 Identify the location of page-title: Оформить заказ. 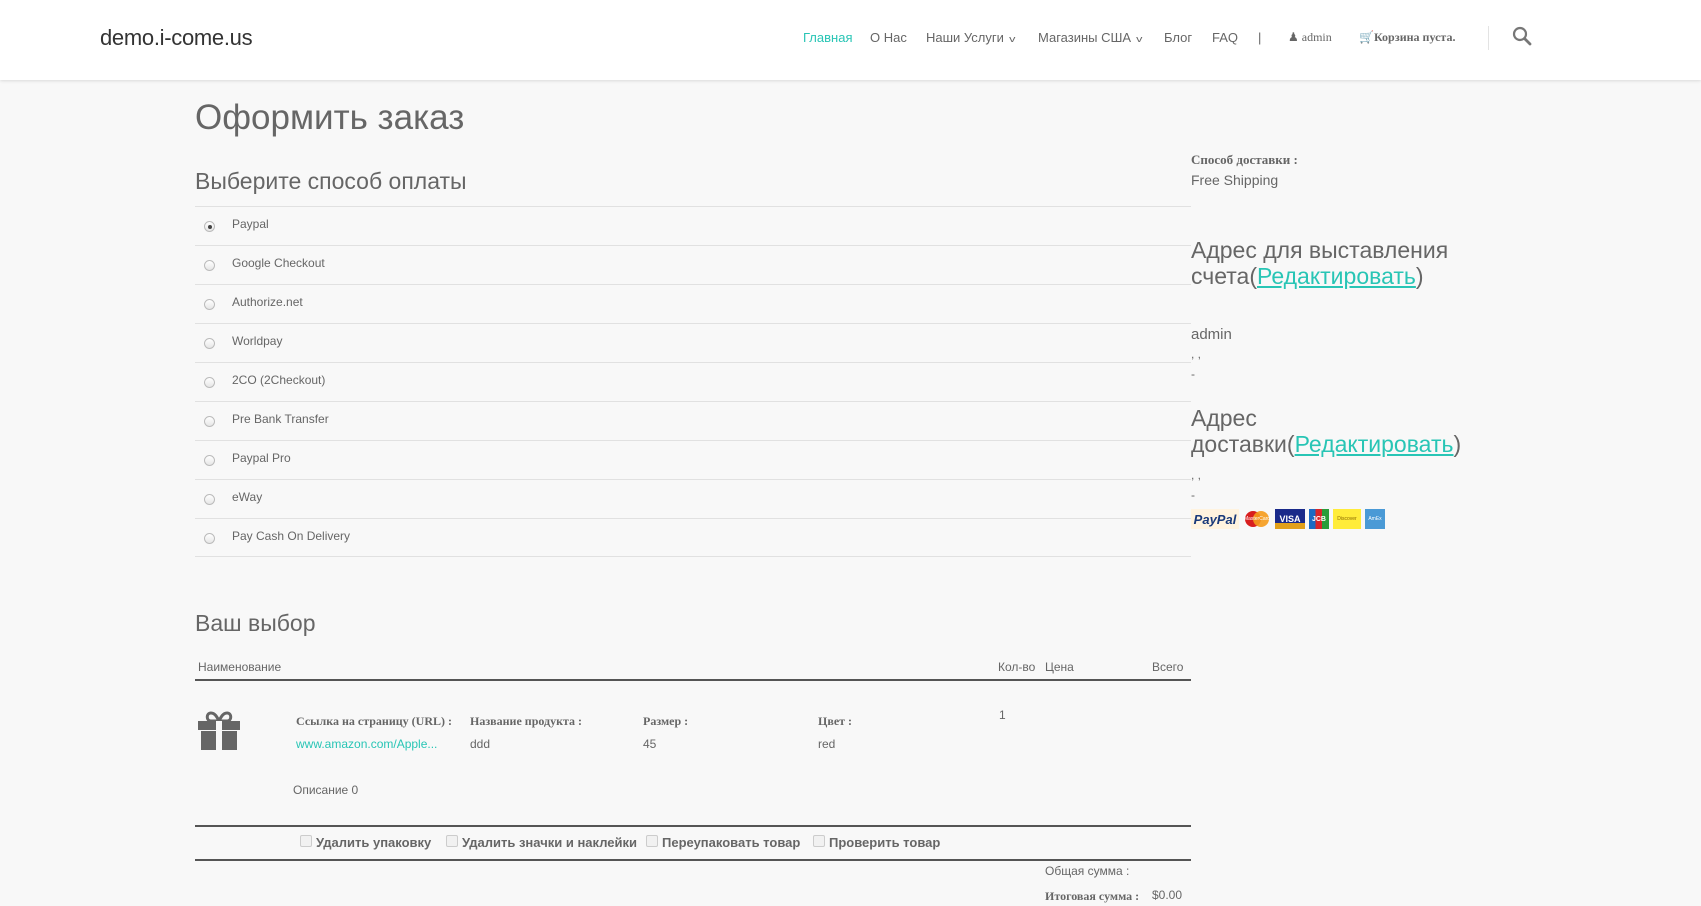
(330, 117).